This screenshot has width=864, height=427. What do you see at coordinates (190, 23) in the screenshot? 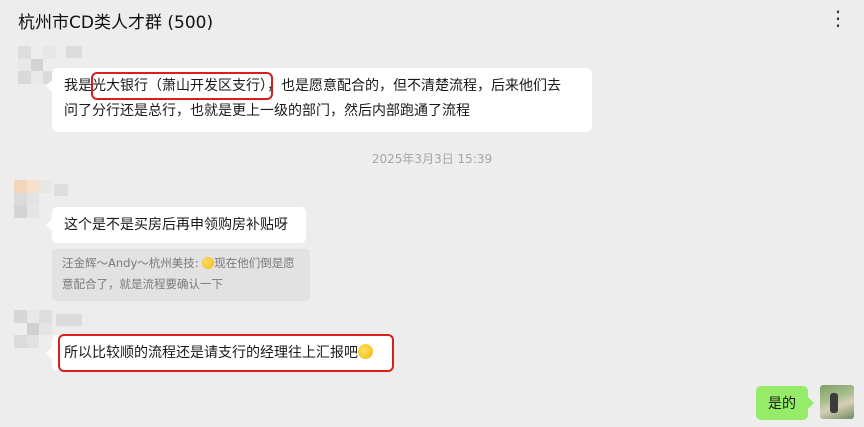
I see `member-count: (500)` at bounding box center [190, 23].